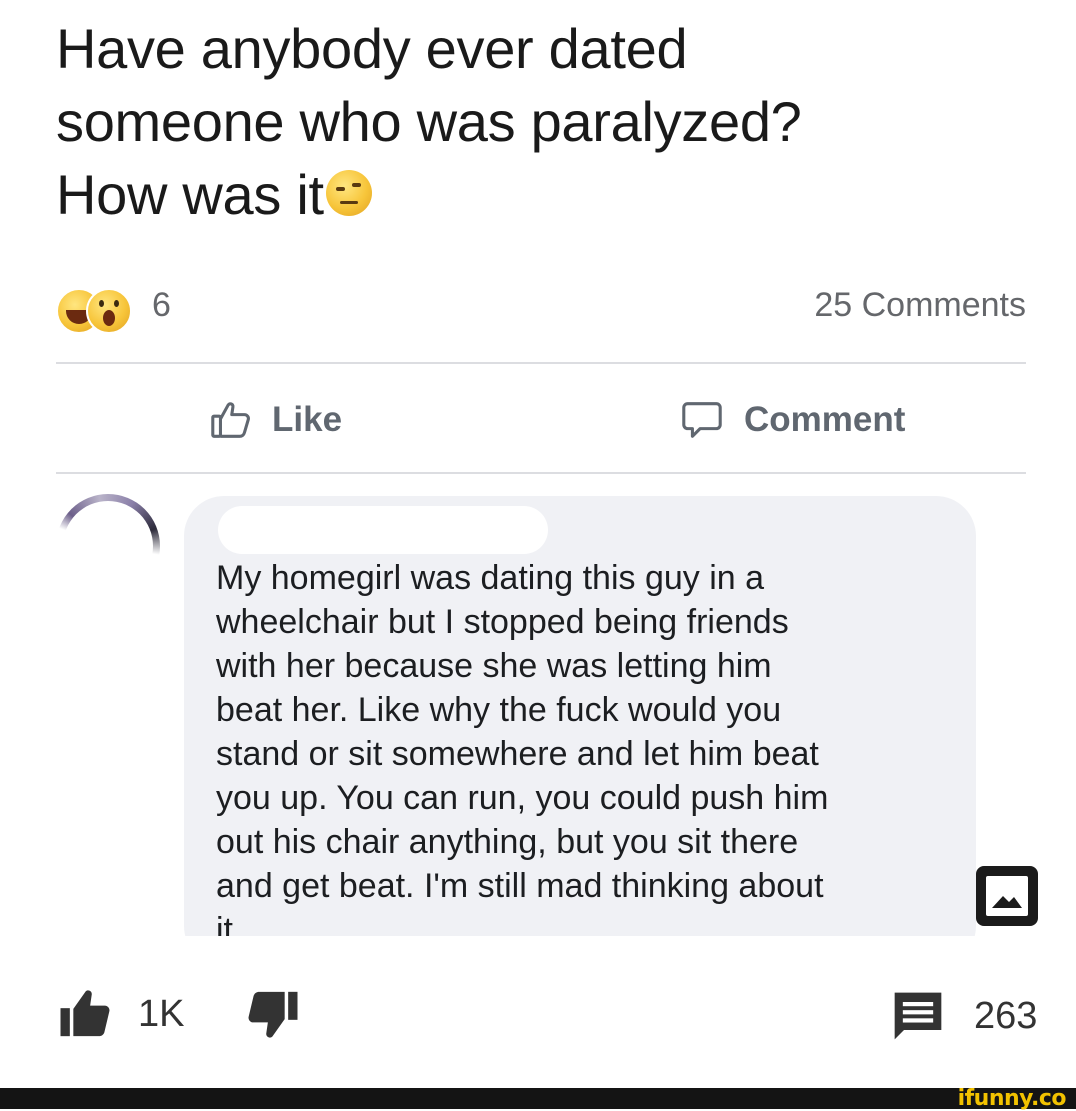 This screenshot has height=1111, width=1076. What do you see at coordinates (499, 710) in the screenshot?
I see `comment-line: beat her. Like why the fuck would you` at bounding box center [499, 710].